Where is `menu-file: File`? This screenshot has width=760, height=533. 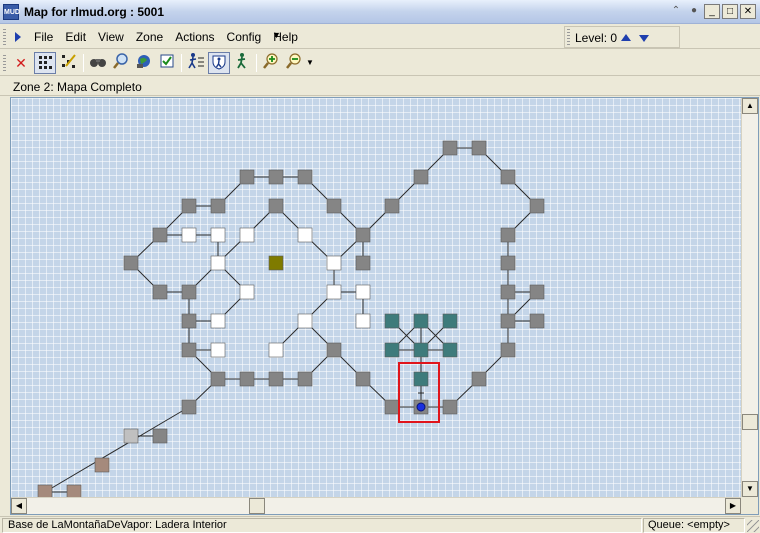
menu-file: File is located at coordinates (43, 37).